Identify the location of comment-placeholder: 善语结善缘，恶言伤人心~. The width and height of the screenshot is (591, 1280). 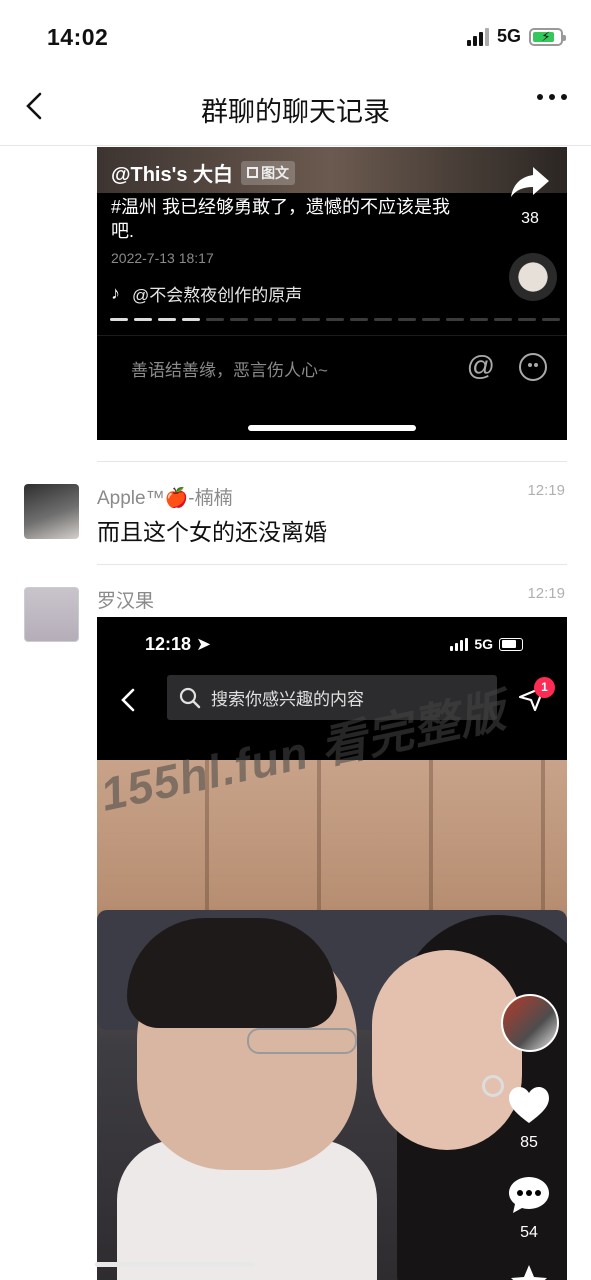
(229, 370).